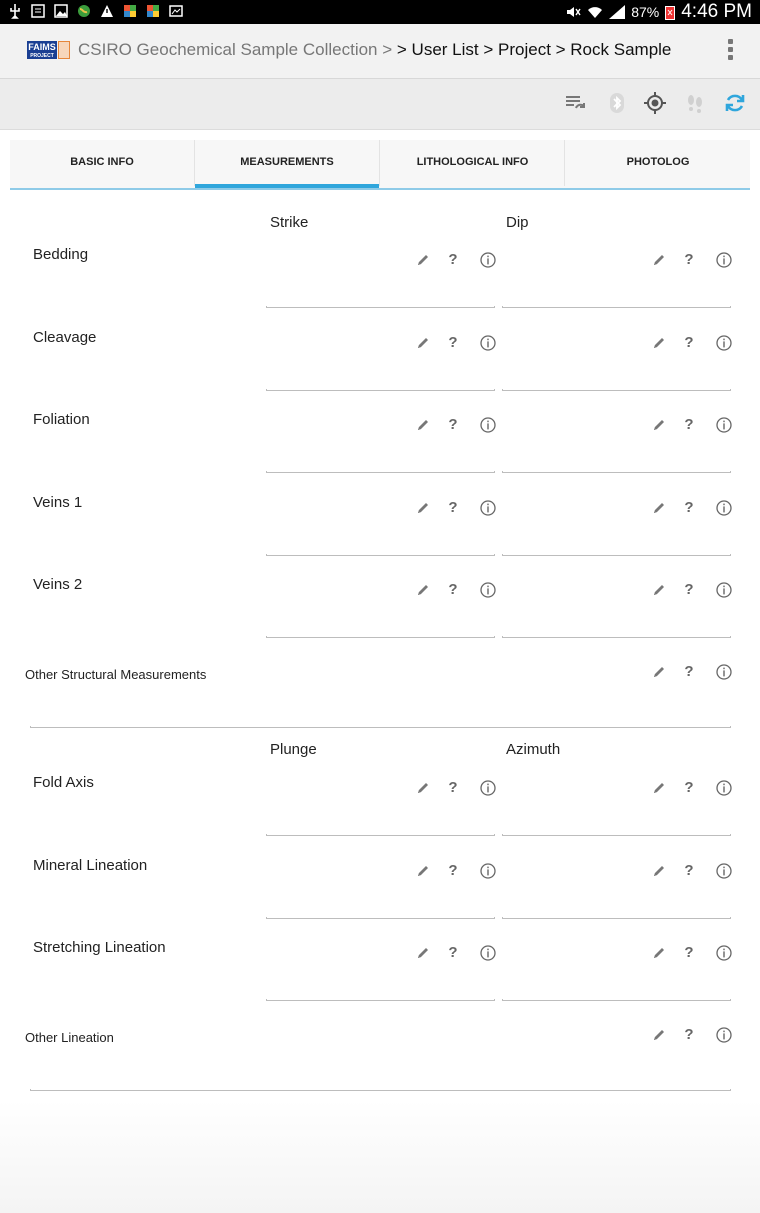 Image resolution: width=760 pixels, height=1213 pixels. Describe the element at coordinates (380, 1090) in the screenshot. I see `other-lineation-input` at that location.